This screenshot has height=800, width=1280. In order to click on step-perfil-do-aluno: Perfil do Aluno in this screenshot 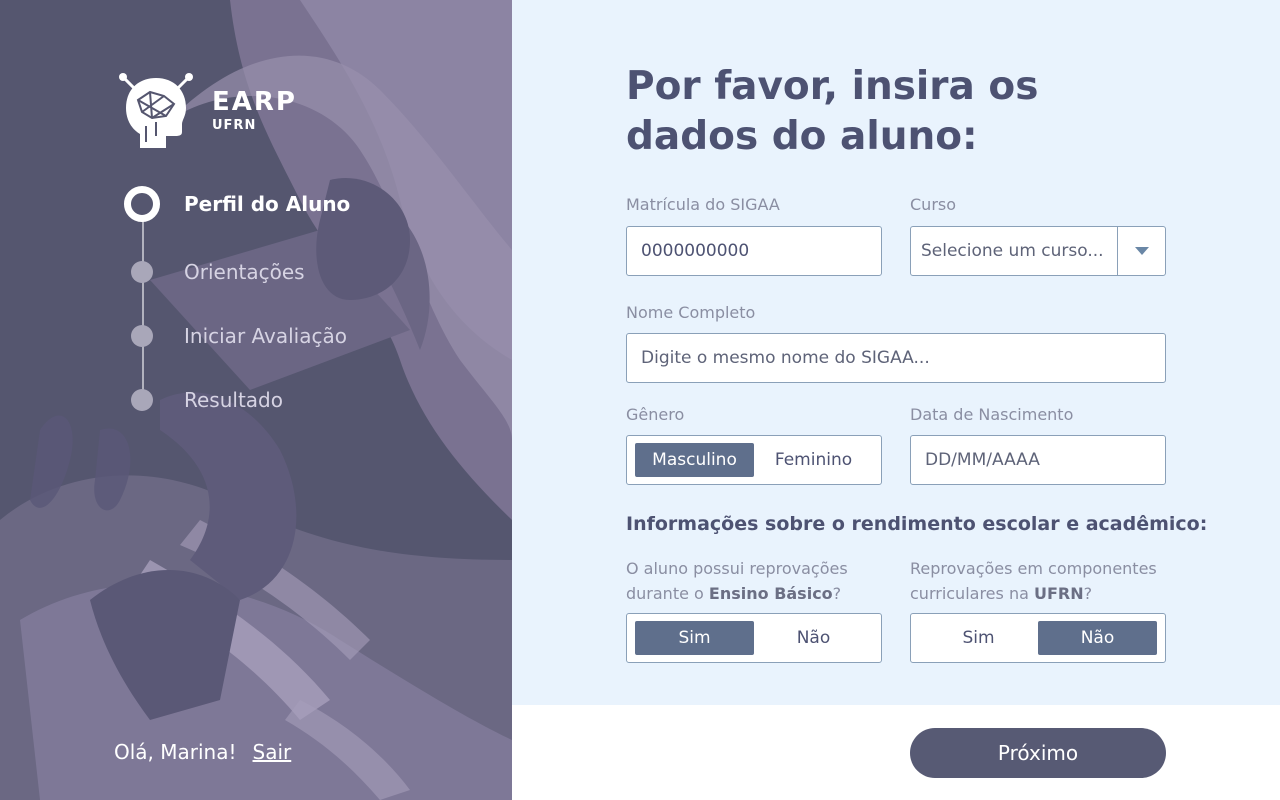, I will do `click(237, 204)`.